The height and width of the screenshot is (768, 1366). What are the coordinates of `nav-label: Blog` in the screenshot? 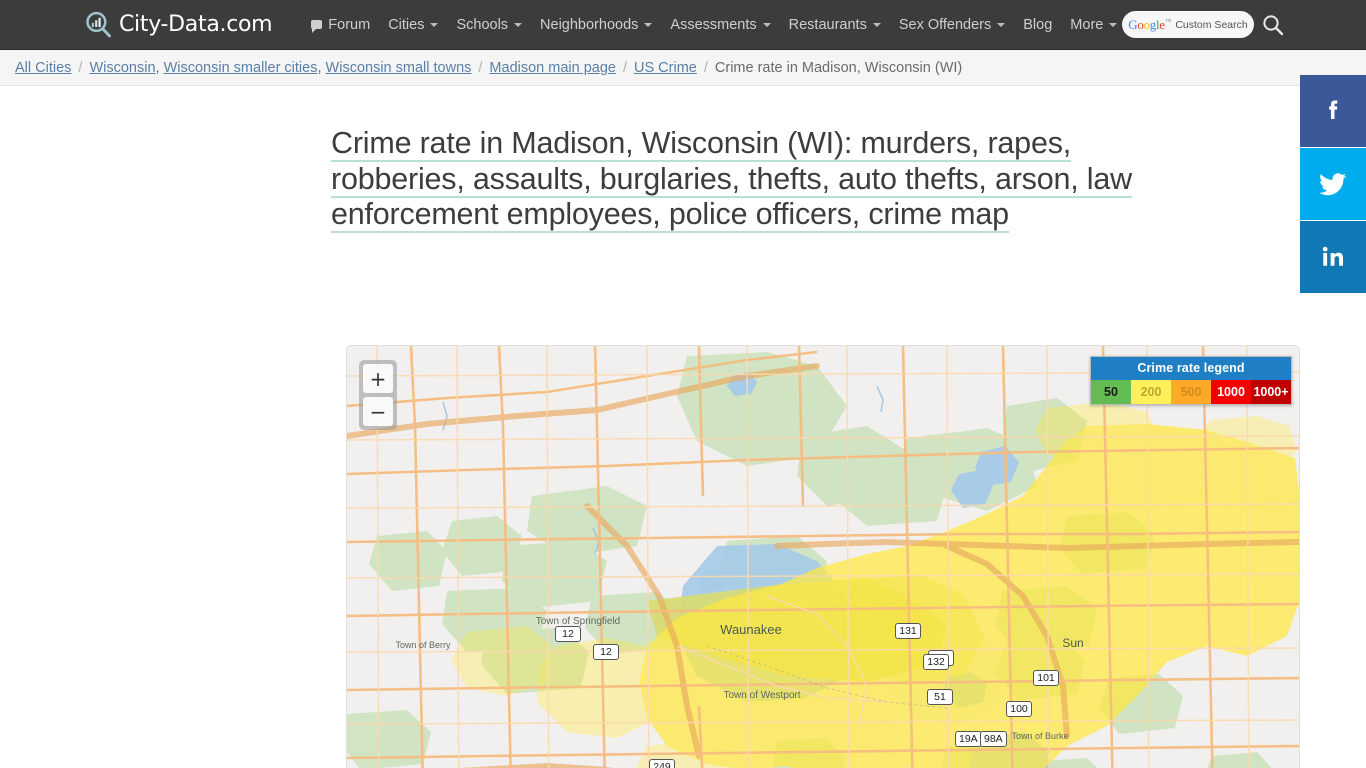 It's located at (1038, 24).